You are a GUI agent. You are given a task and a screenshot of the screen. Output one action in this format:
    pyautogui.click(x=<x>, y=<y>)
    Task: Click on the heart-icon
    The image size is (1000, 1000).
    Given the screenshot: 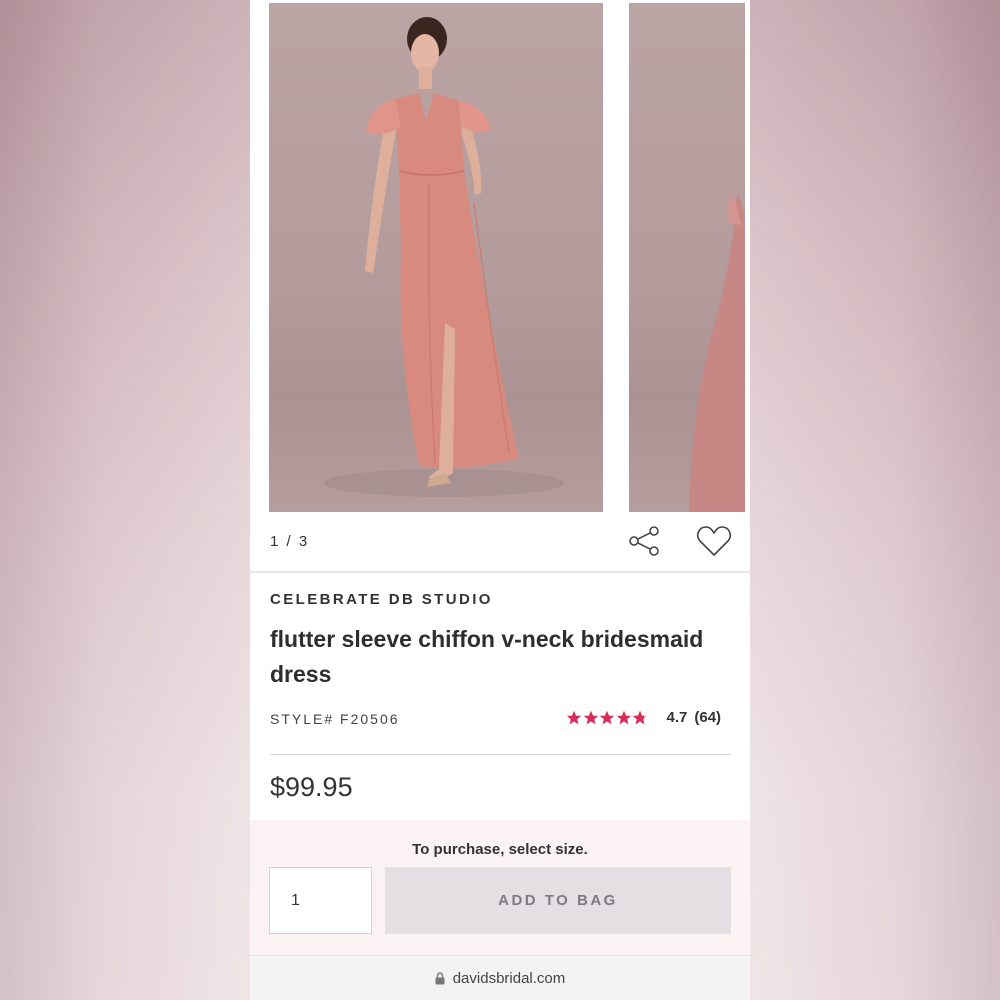 What is the action you would take?
    pyautogui.click(x=714, y=541)
    